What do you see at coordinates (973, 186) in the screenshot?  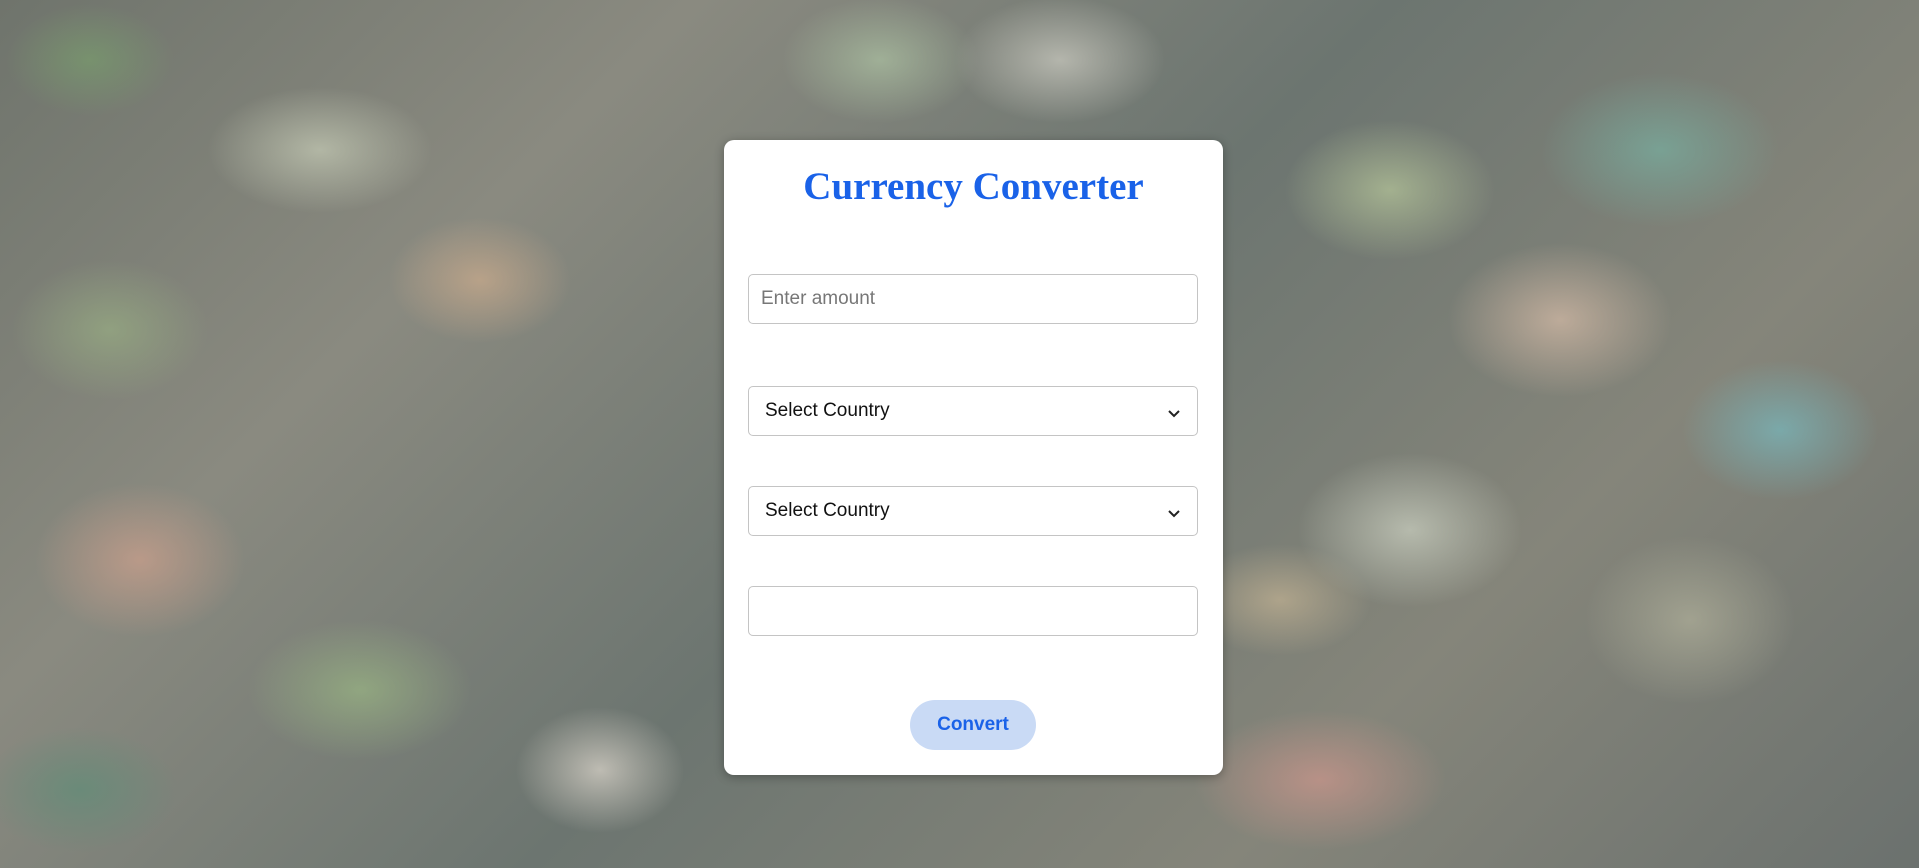 I see `page-title: Currency Converter` at bounding box center [973, 186].